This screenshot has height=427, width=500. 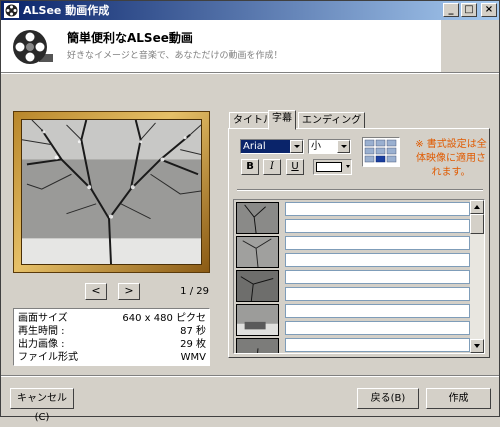 What do you see at coordinates (316, 146) in the screenshot?
I see `size-select-value: 小` at bounding box center [316, 146].